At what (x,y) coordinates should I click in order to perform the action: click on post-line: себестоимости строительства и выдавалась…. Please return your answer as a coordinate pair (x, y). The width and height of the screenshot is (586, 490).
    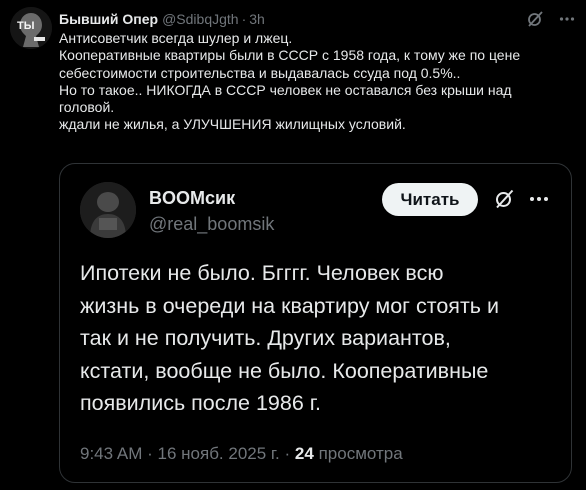
    Looking at the image, I should click on (260, 72).